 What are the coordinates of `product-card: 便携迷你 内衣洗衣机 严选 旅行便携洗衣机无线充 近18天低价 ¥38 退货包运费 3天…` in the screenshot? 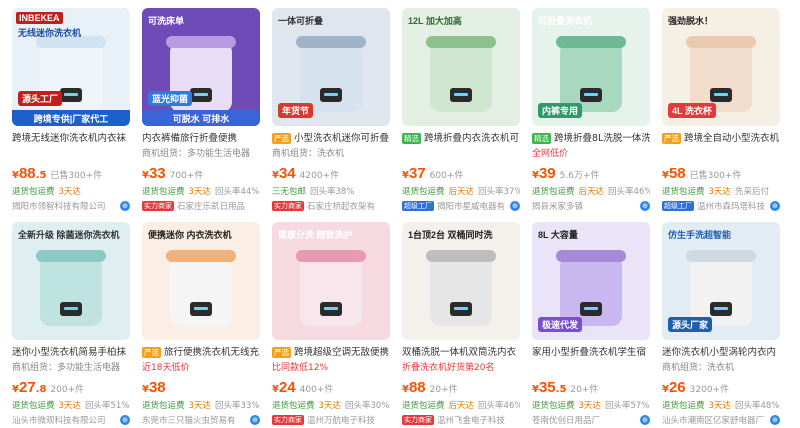 It's located at (201, 324).